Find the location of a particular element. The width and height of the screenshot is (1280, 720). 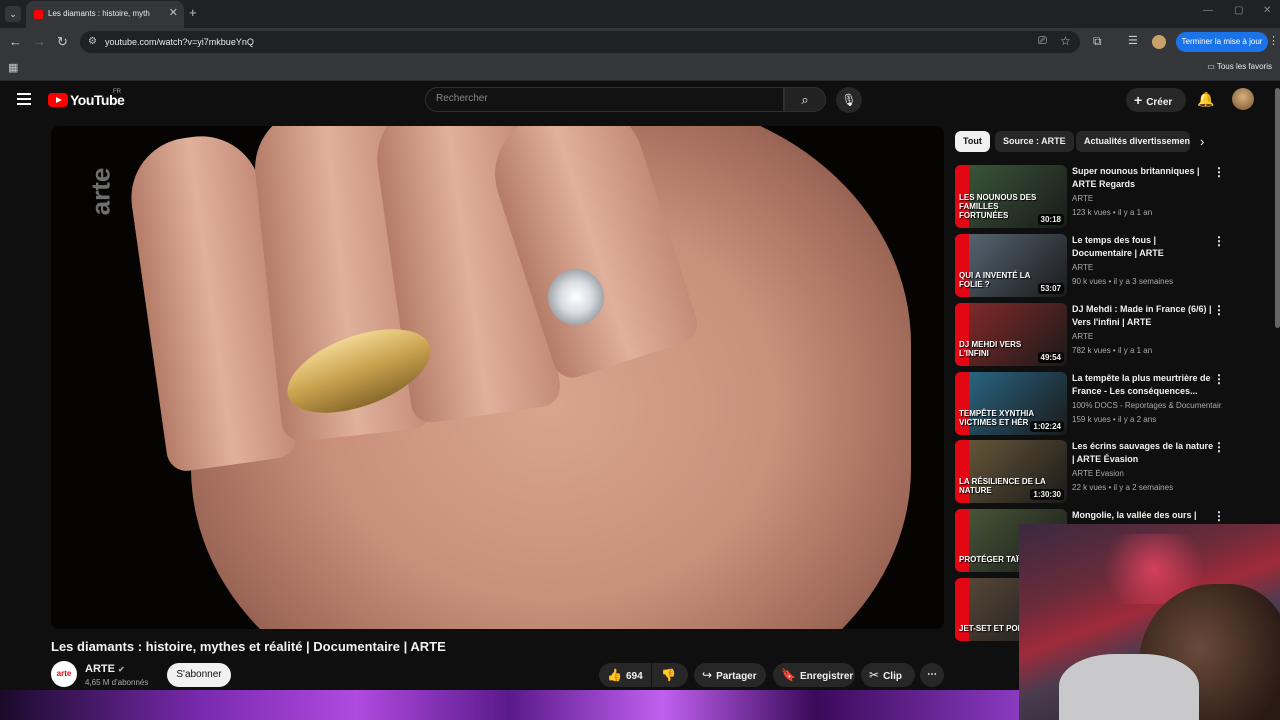

clip-button: ✂ Clip is located at coordinates (888, 675).